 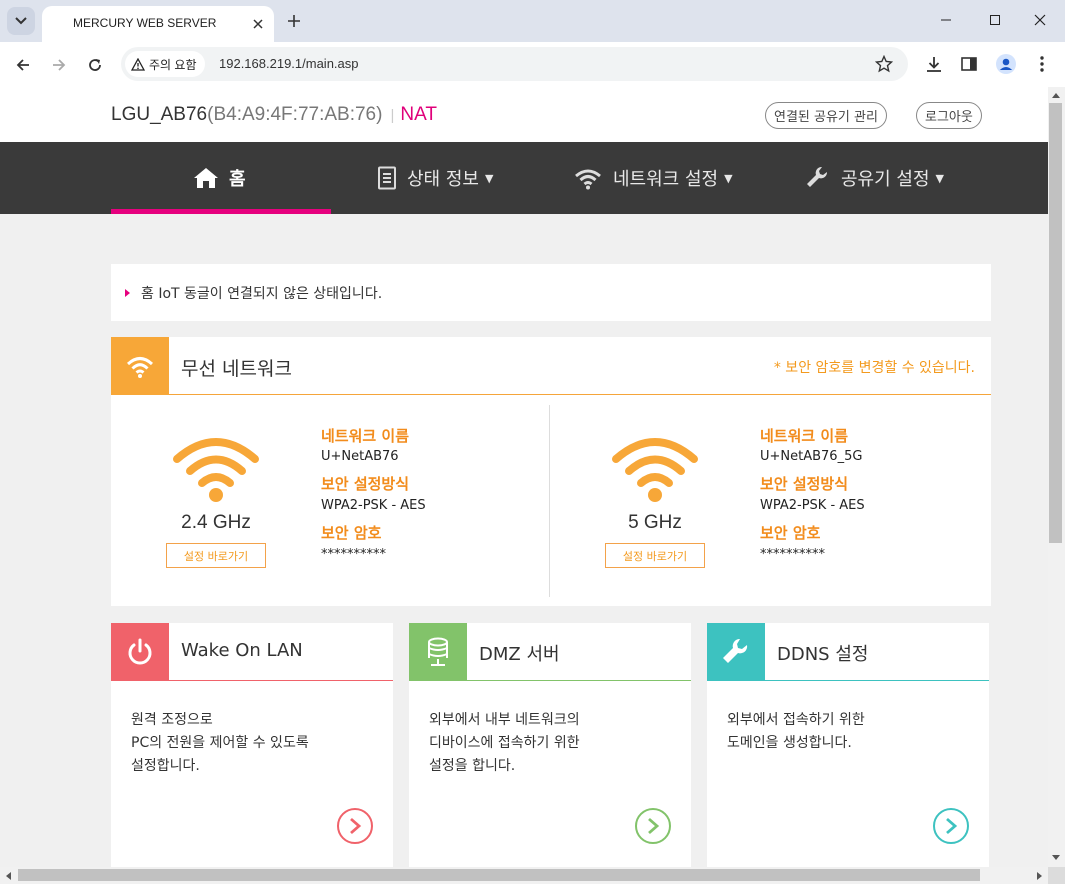 I want to click on side-panel-icon, so click(x=969, y=64).